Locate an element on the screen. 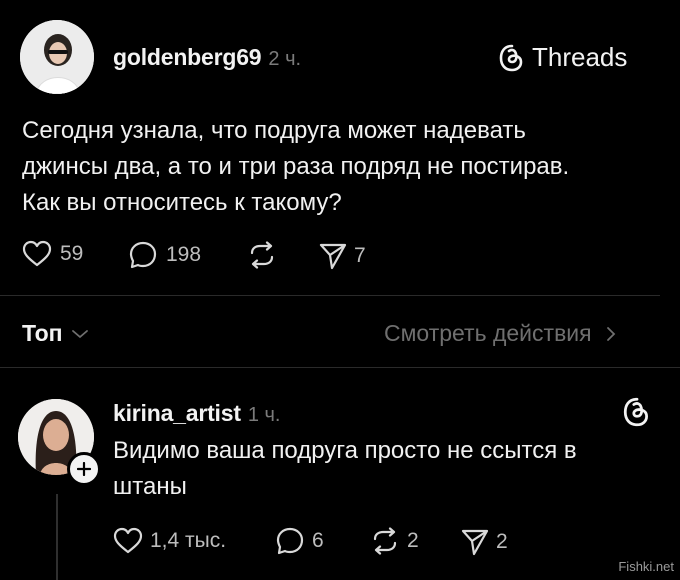 The height and width of the screenshot is (580, 680). threads-label: Threads is located at coordinates (580, 57).